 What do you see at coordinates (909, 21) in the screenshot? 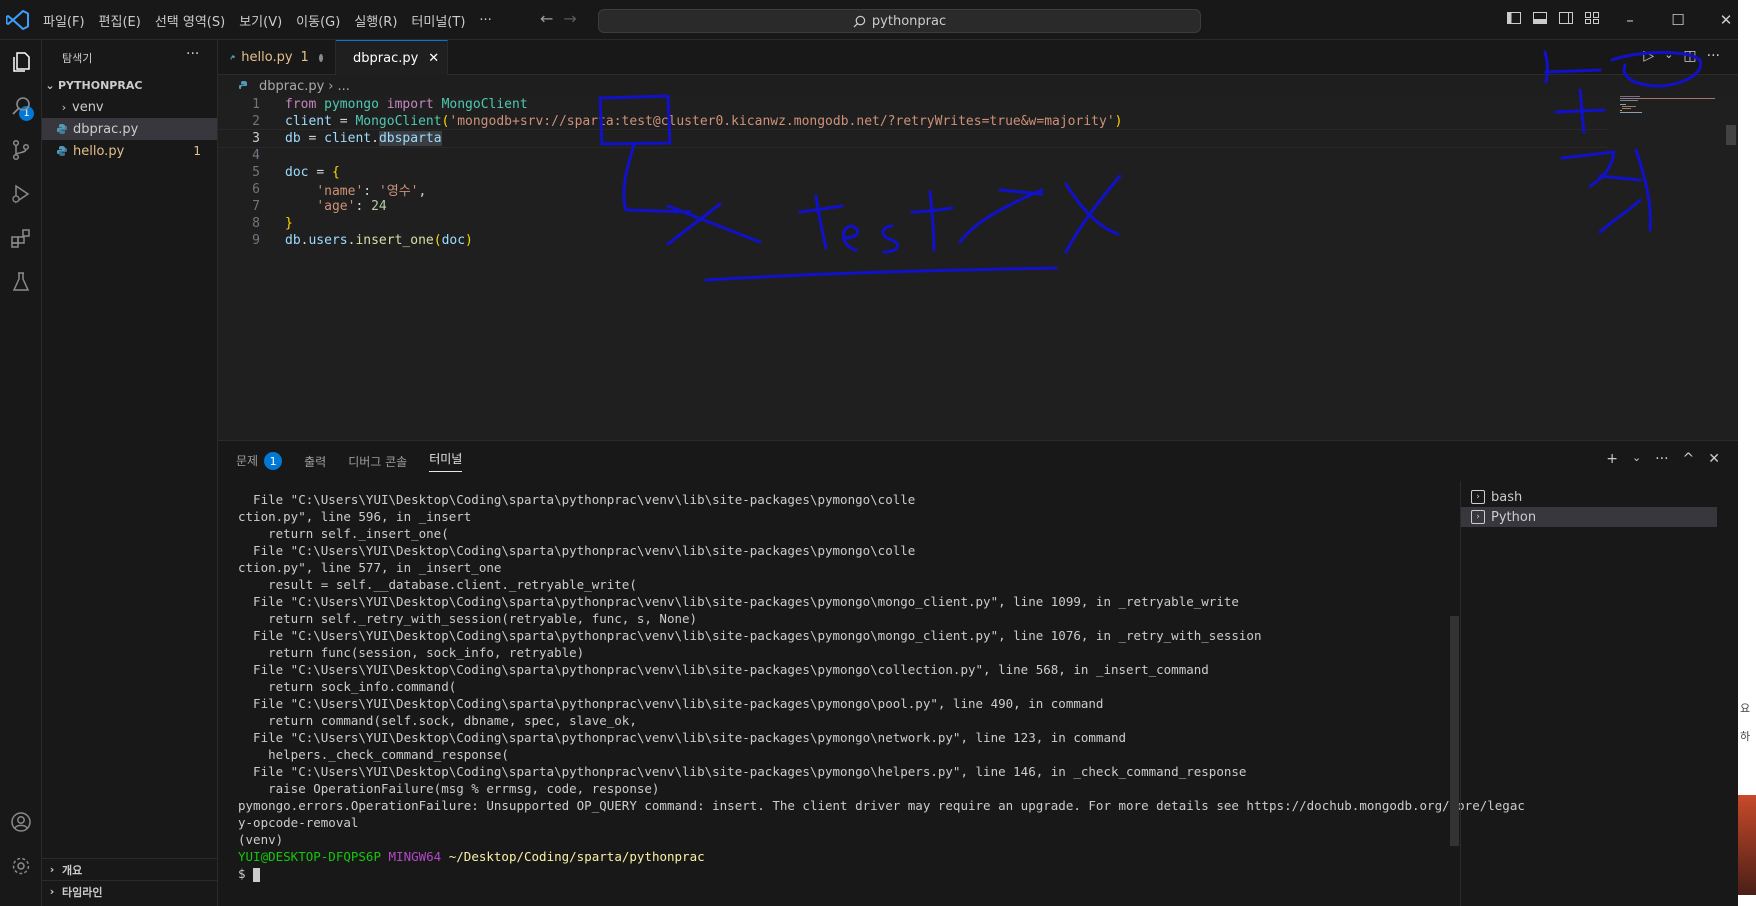
I see `command-center-label: pythonprac` at bounding box center [909, 21].